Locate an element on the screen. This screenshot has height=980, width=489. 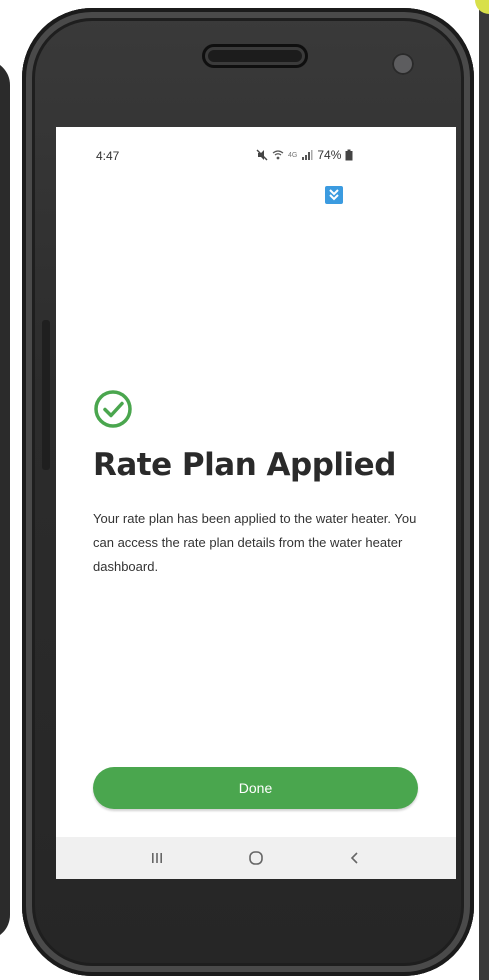
signal-icon is located at coordinates (307, 155).